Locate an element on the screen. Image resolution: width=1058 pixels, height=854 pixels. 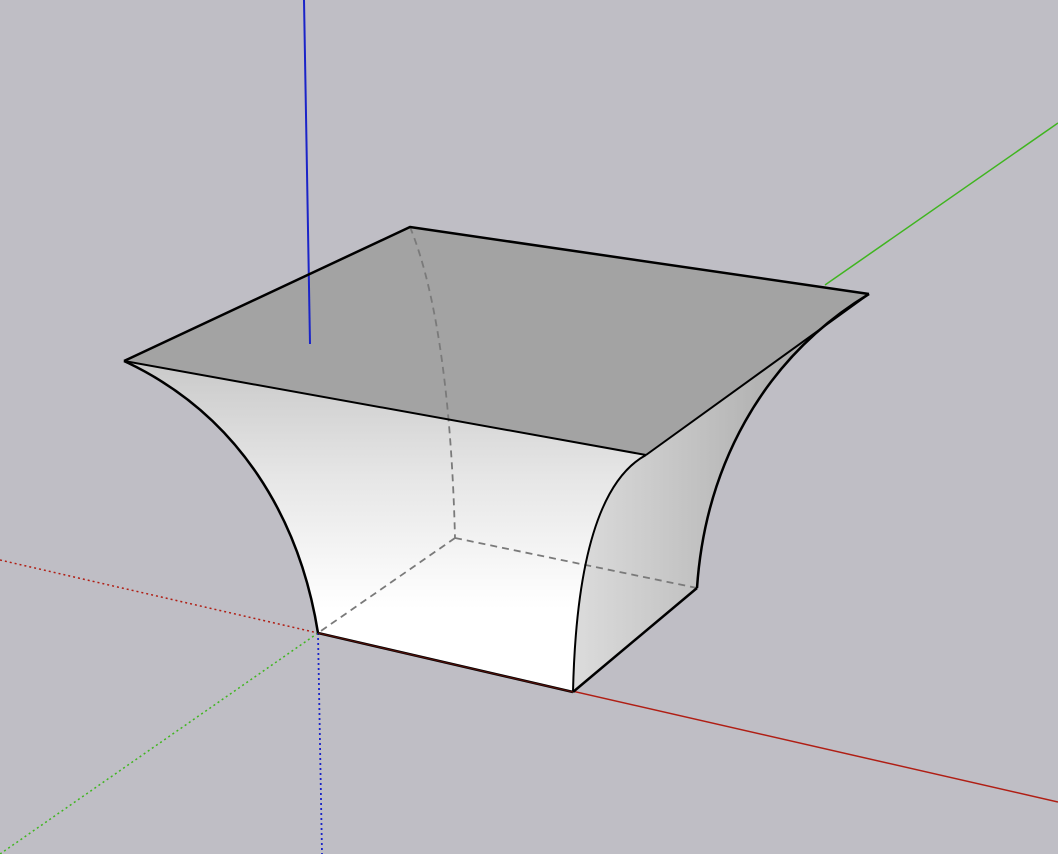
green-axis-dotted is located at coordinates (159, 743).